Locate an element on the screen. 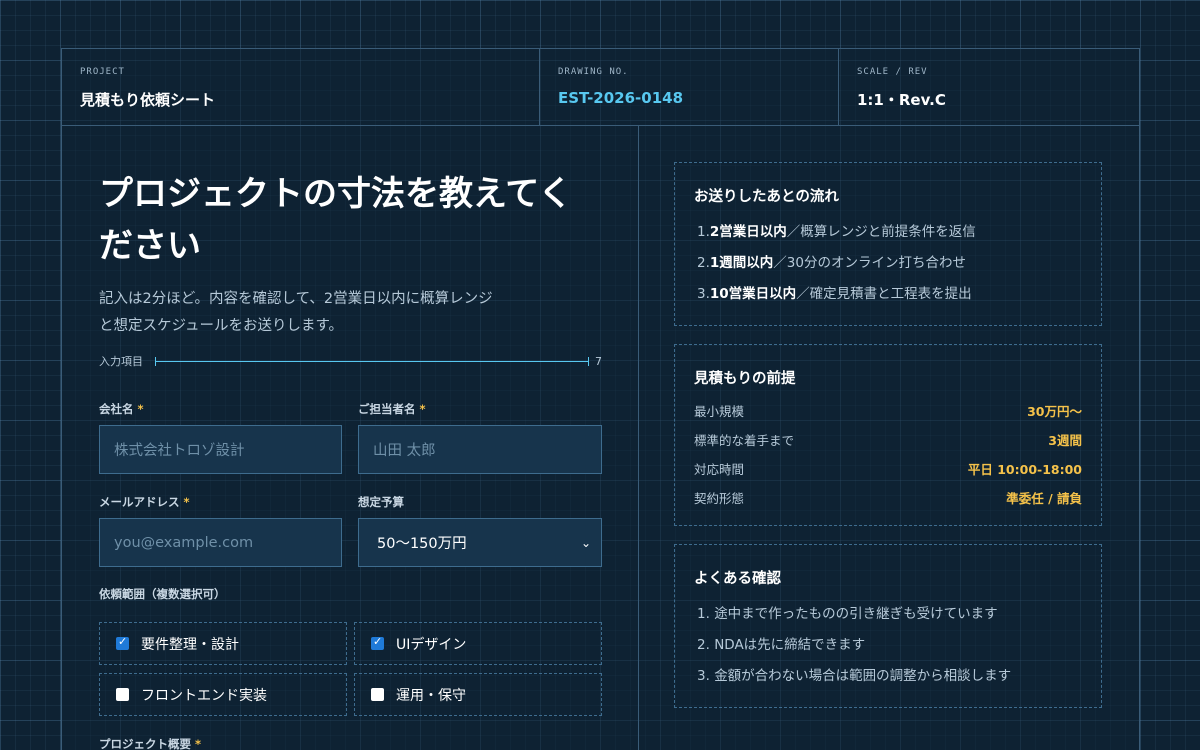  field-counter-count: 7 is located at coordinates (598, 361).